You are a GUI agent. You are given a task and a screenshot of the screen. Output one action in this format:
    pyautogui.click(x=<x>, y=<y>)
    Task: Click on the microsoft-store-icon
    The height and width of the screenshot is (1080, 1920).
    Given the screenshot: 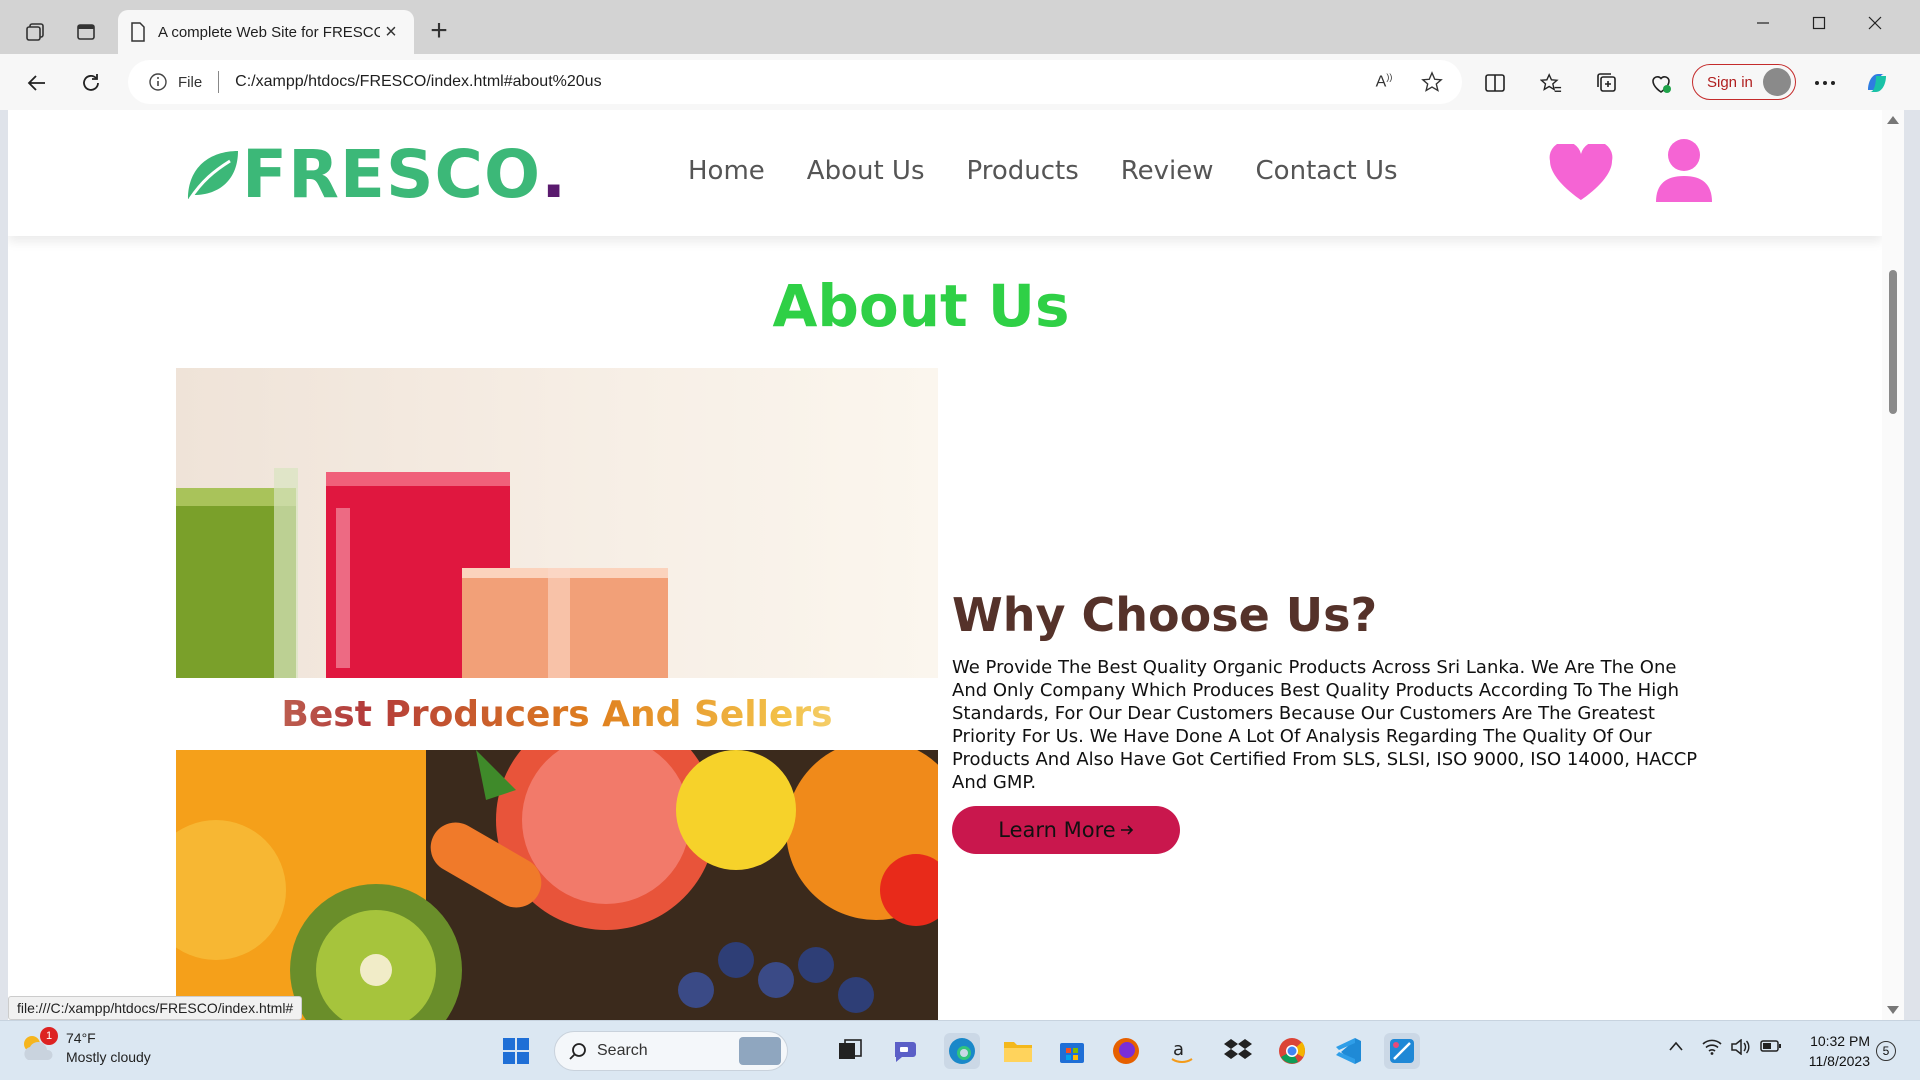 What is the action you would take?
    pyautogui.click(x=1072, y=1051)
    